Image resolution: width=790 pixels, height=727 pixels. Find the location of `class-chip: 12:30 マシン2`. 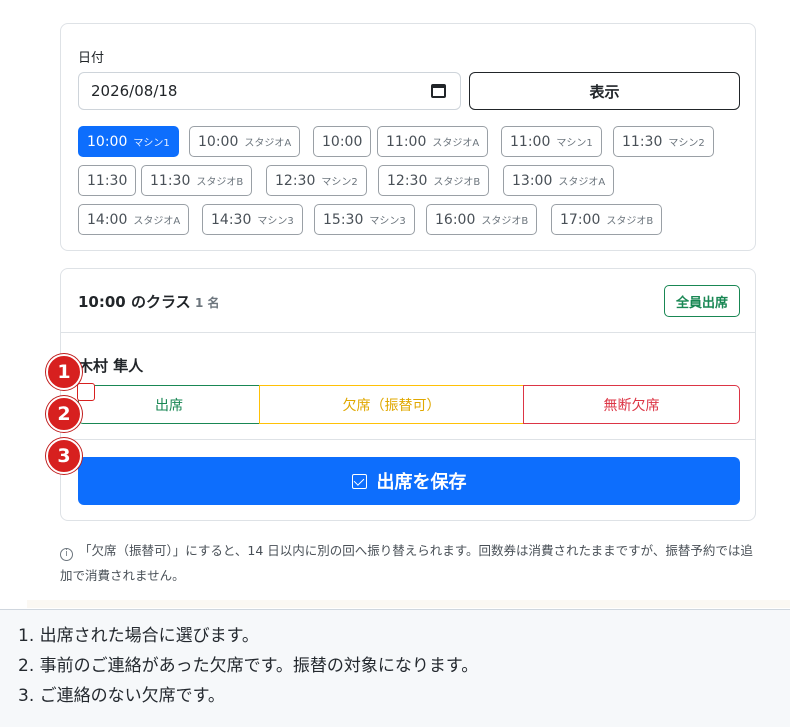

class-chip: 12:30 マシン2 is located at coordinates (316, 180).